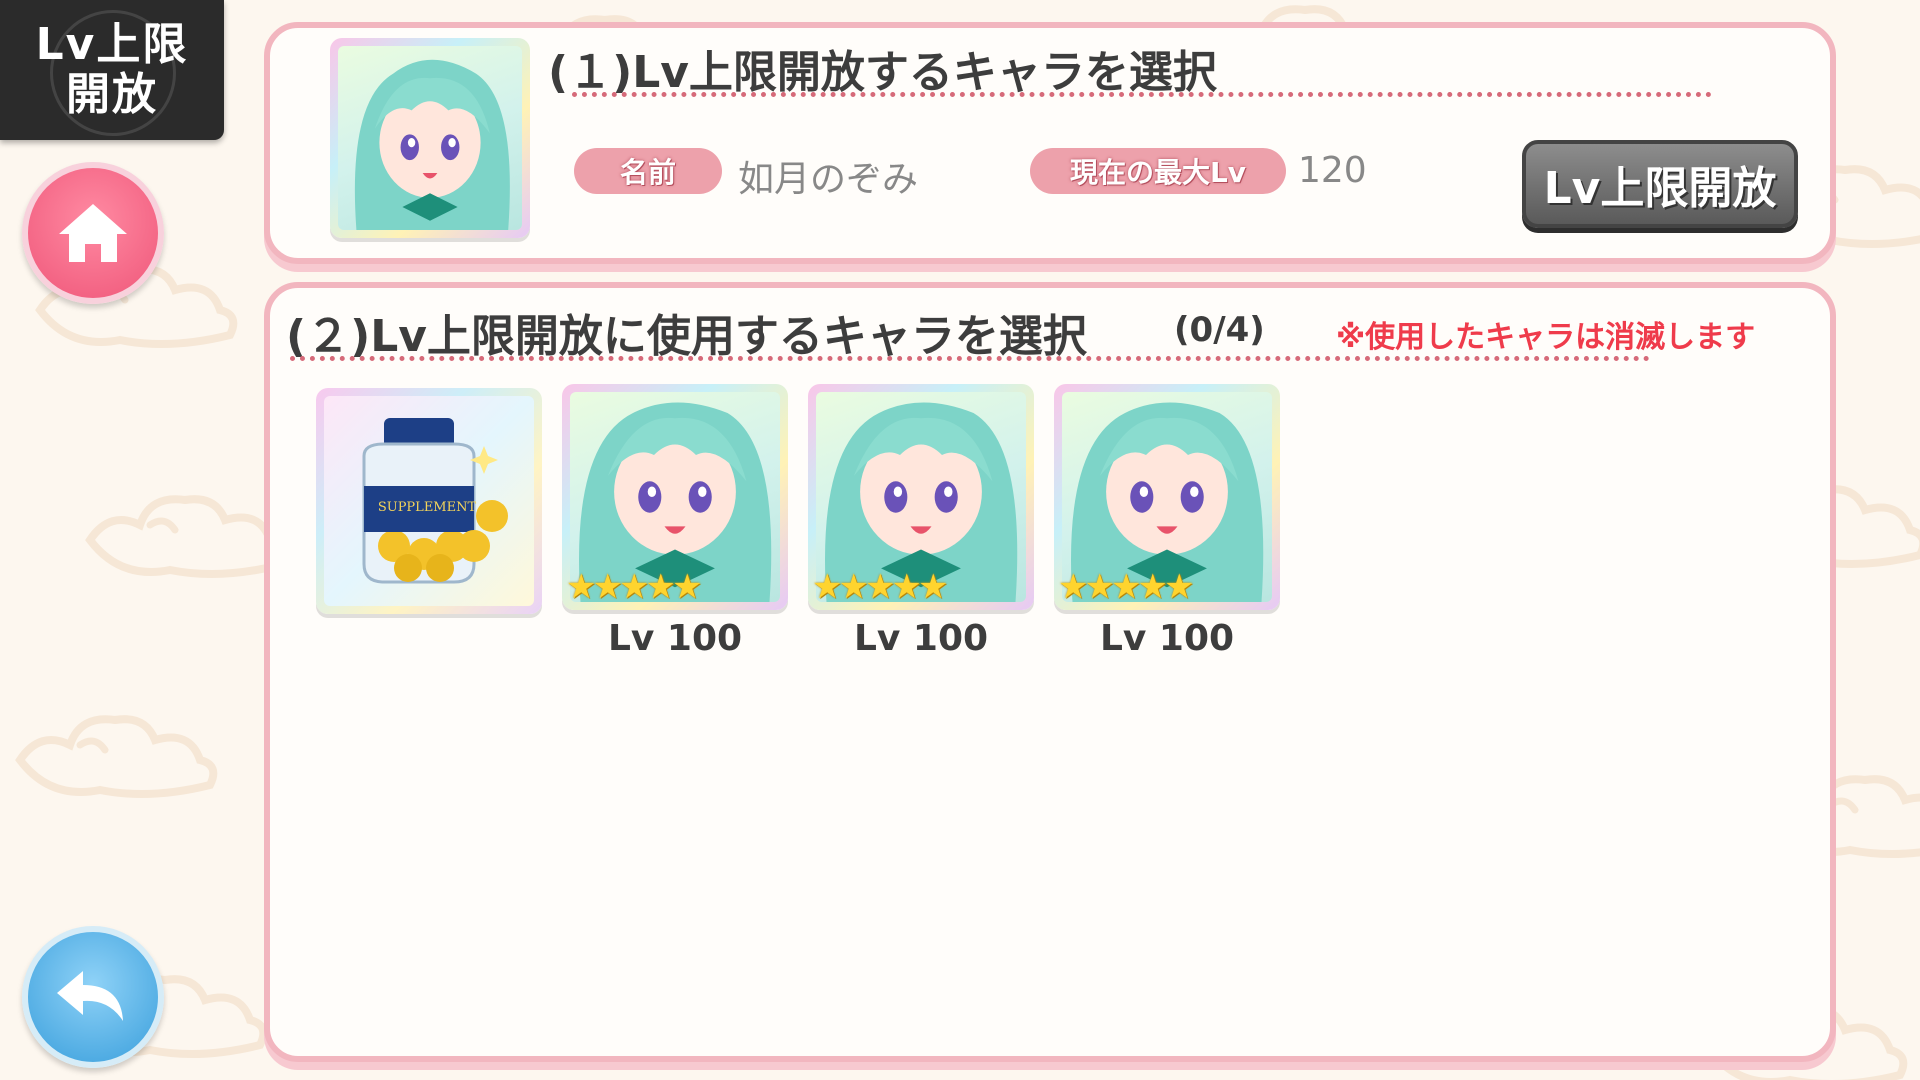 Image resolution: width=1920 pixels, height=1080 pixels. Describe the element at coordinates (1142, 94) in the screenshot. I see `section-1-divider` at that location.